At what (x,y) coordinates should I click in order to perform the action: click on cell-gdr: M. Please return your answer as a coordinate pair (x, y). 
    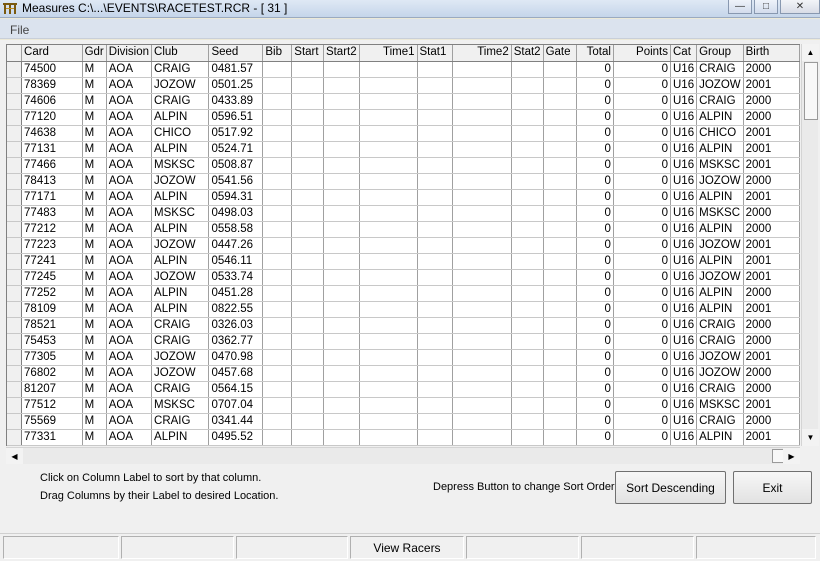
    Looking at the image, I should click on (94, 197).